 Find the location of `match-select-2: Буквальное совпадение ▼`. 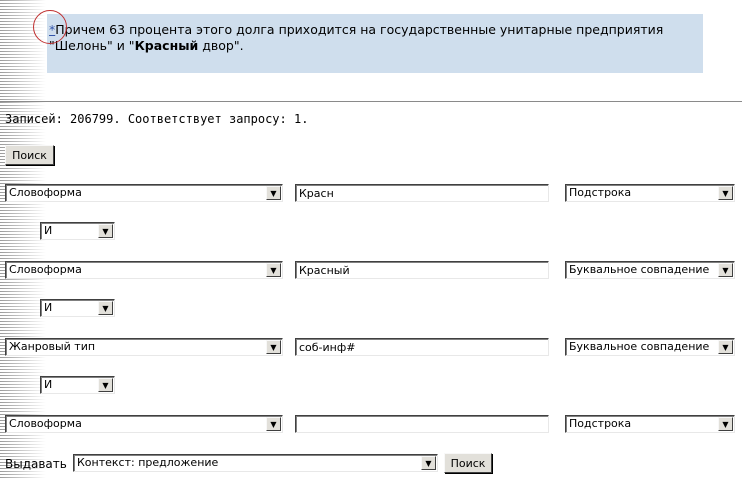

match-select-2: Буквальное совпадение ▼ is located at coordinates (650, 270).